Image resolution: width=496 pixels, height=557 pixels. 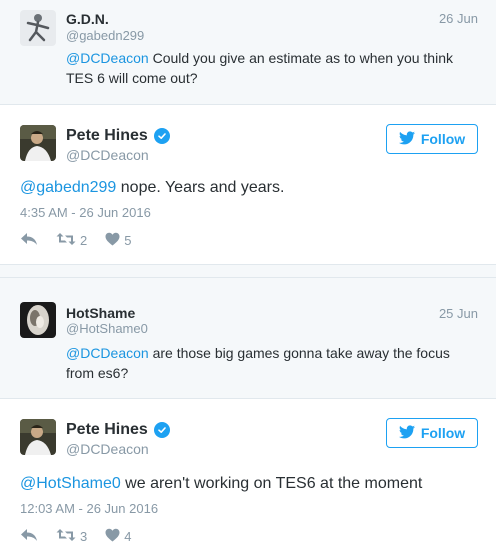 I want to click on retweet-button: 2, so click(x=71, y=240).